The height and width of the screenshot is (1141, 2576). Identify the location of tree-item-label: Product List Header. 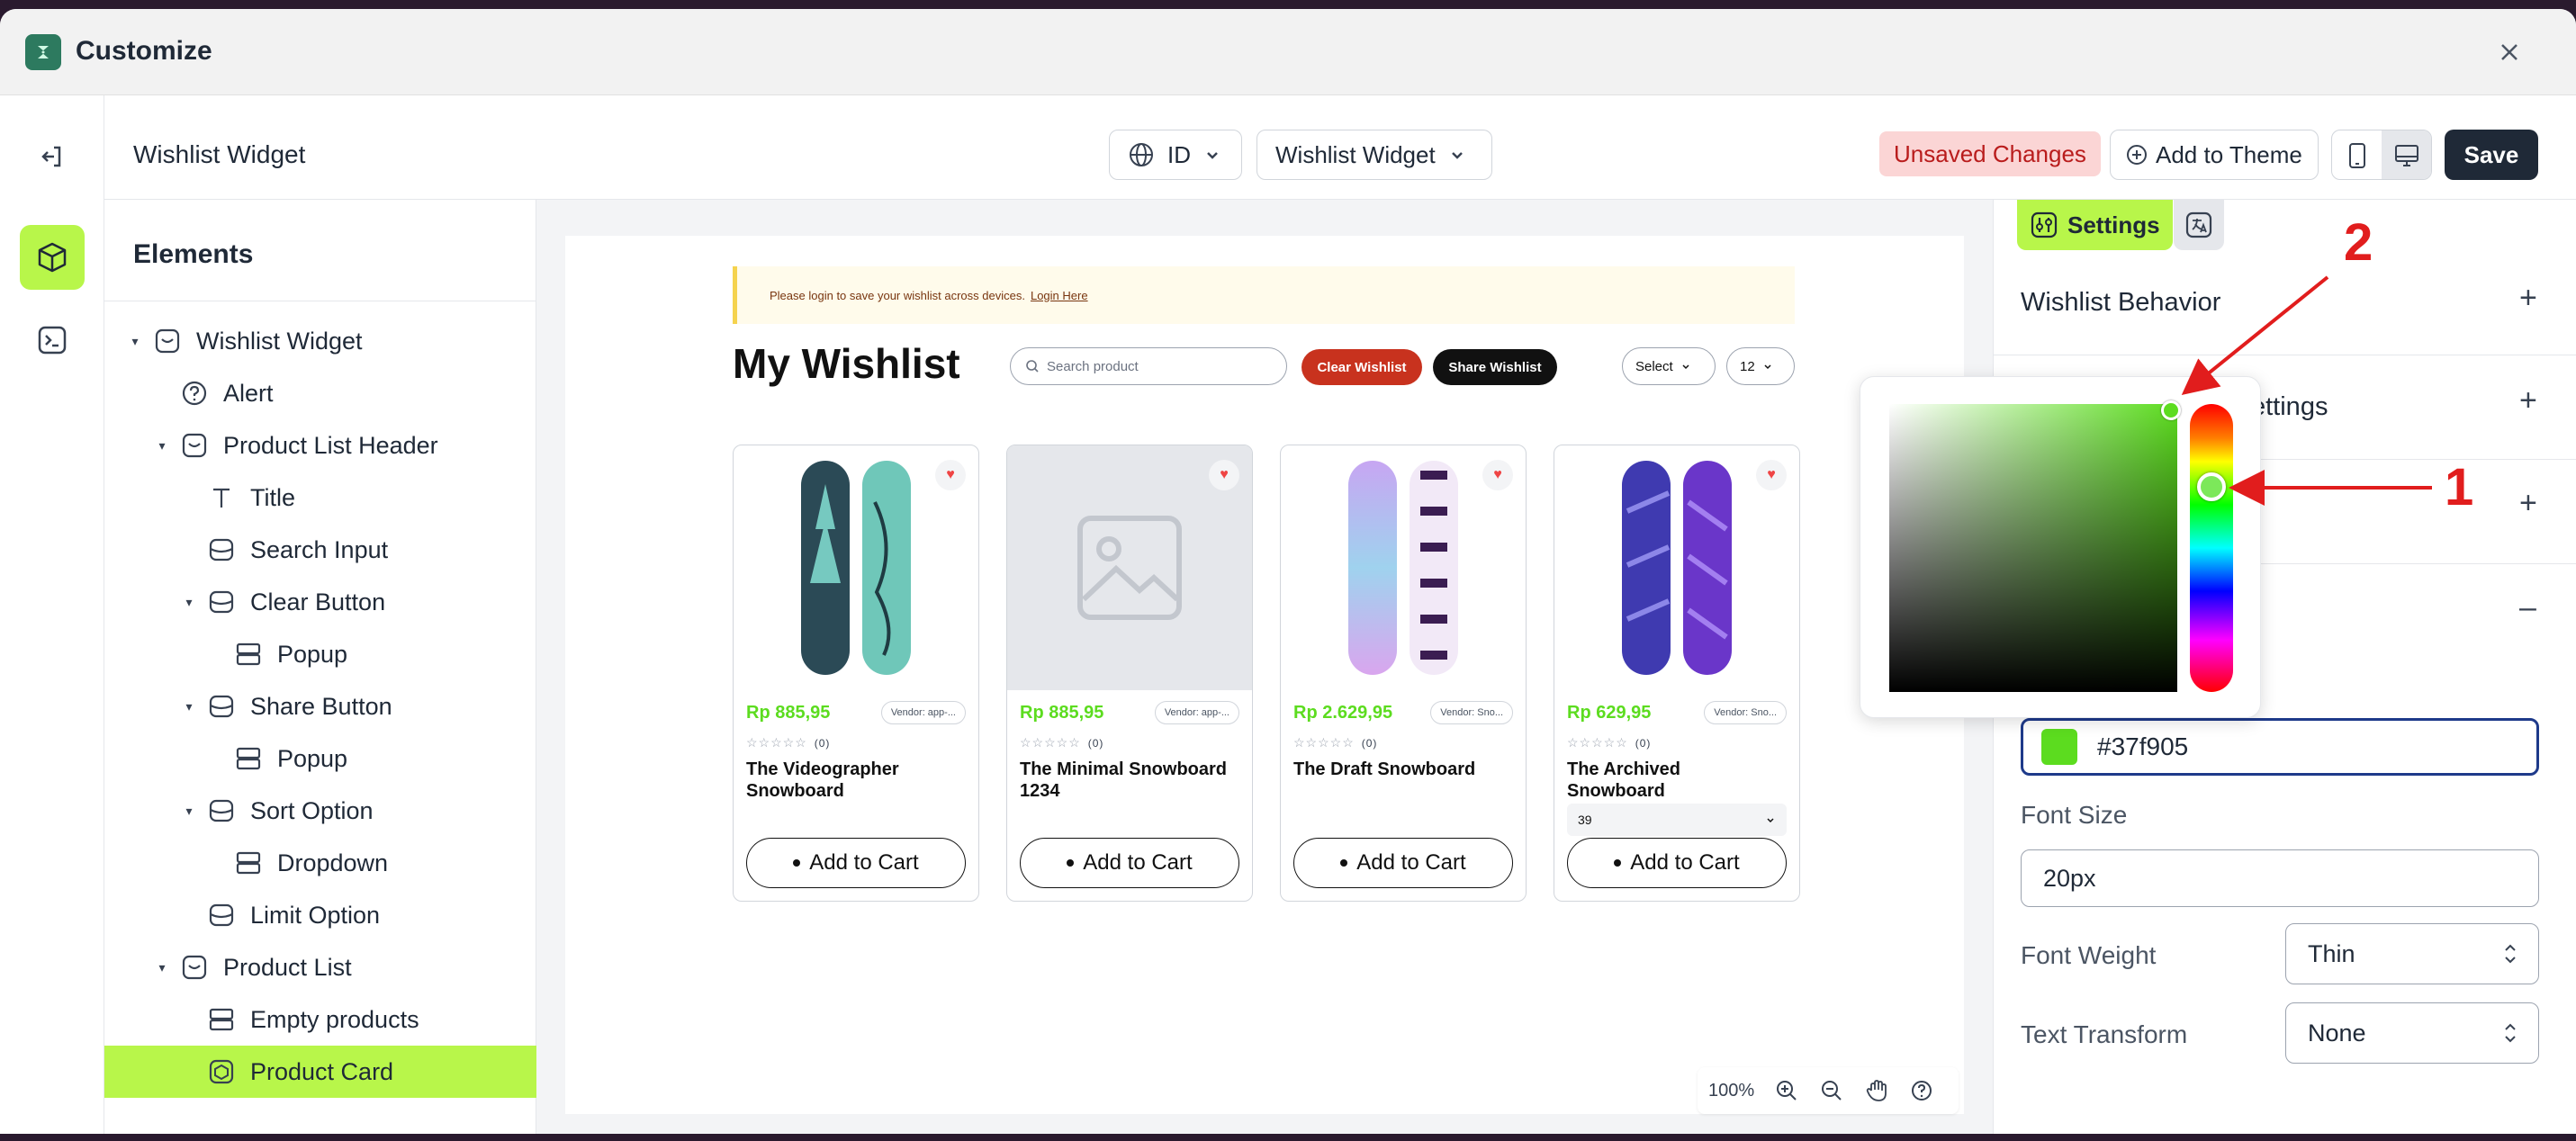
(330, 445).